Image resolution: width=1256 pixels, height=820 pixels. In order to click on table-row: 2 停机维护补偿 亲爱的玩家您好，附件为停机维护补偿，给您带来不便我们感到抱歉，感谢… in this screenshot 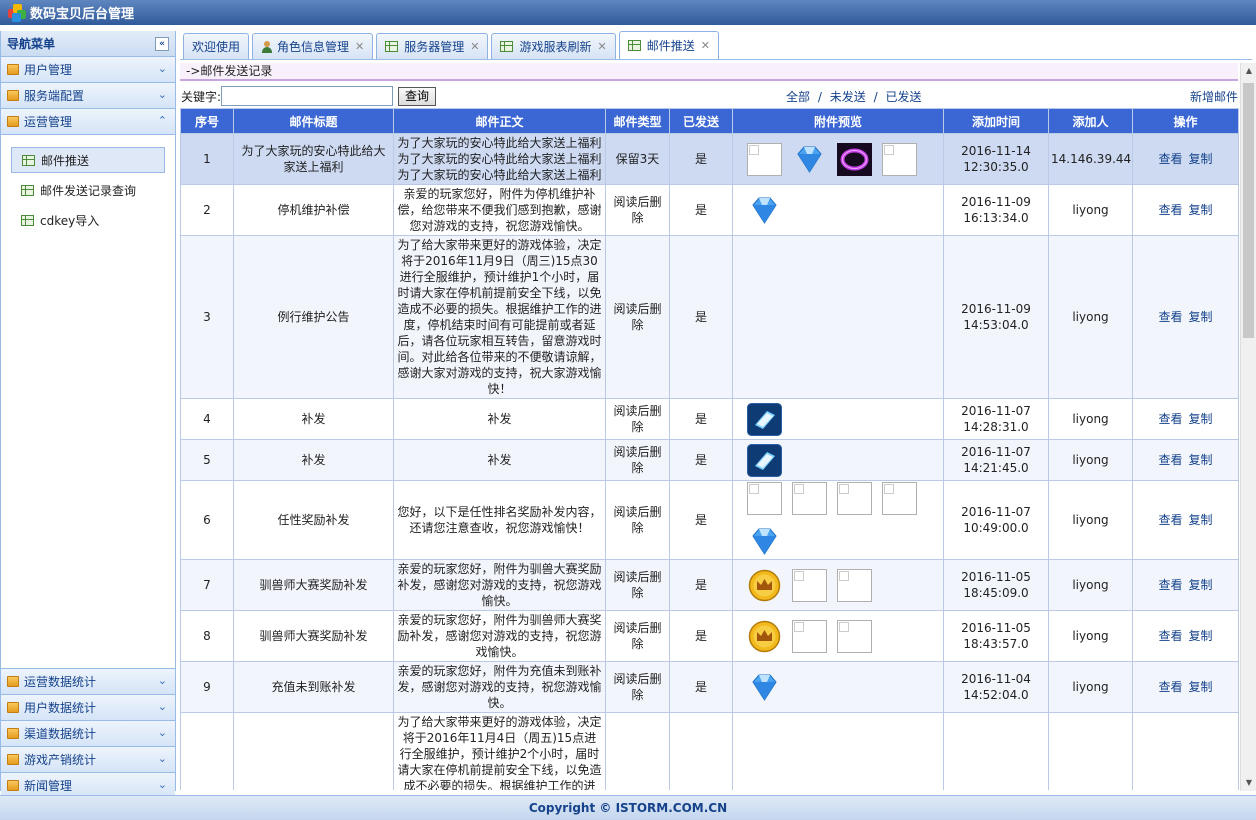, I will do `click(709, 210)`.